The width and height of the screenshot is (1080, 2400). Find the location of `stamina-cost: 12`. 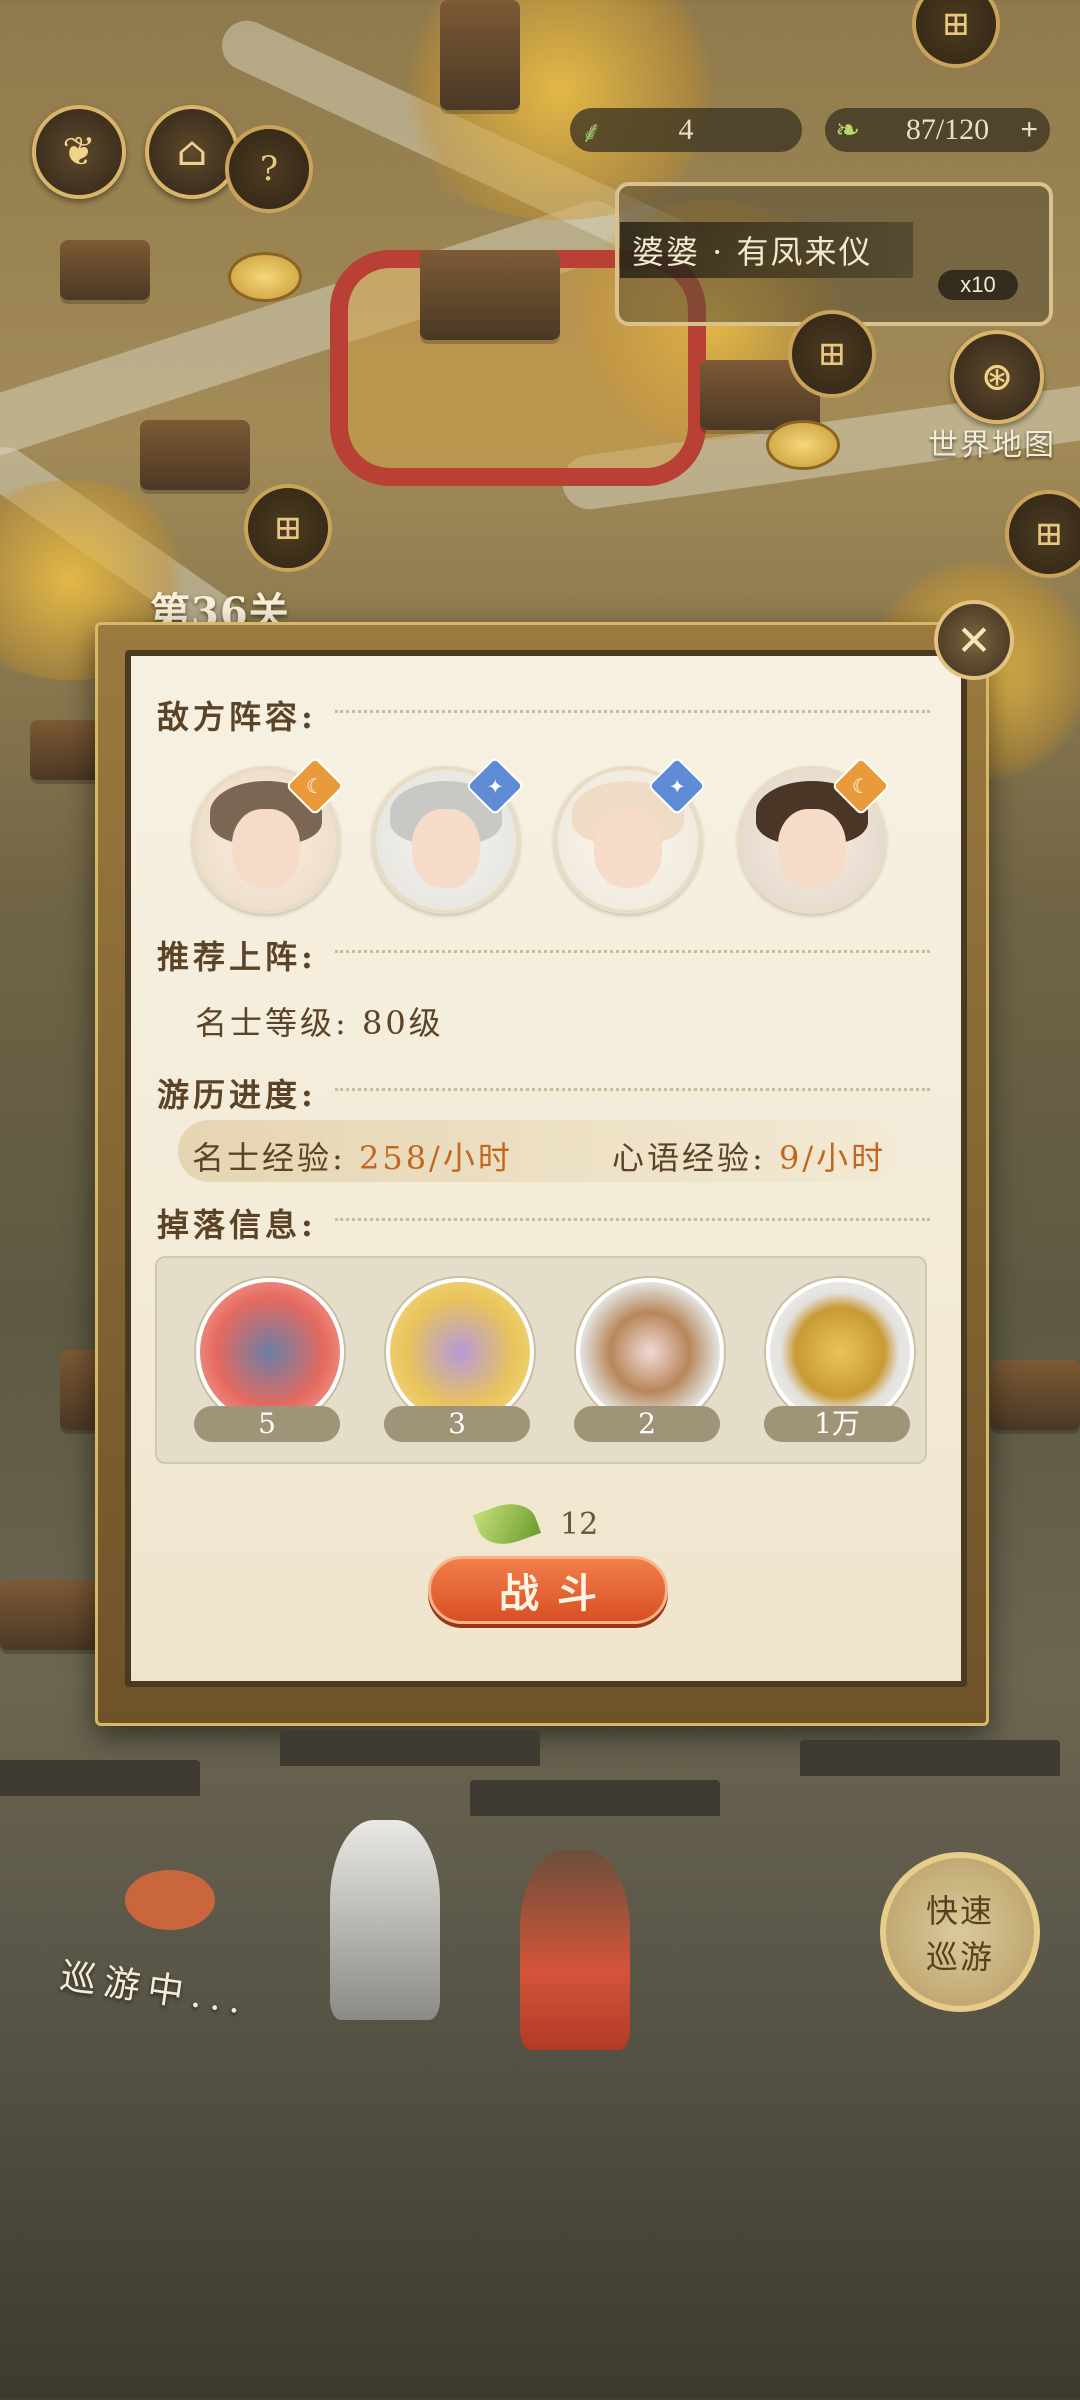

stamina-cost: 12 is located at coordinates (535, 1524).